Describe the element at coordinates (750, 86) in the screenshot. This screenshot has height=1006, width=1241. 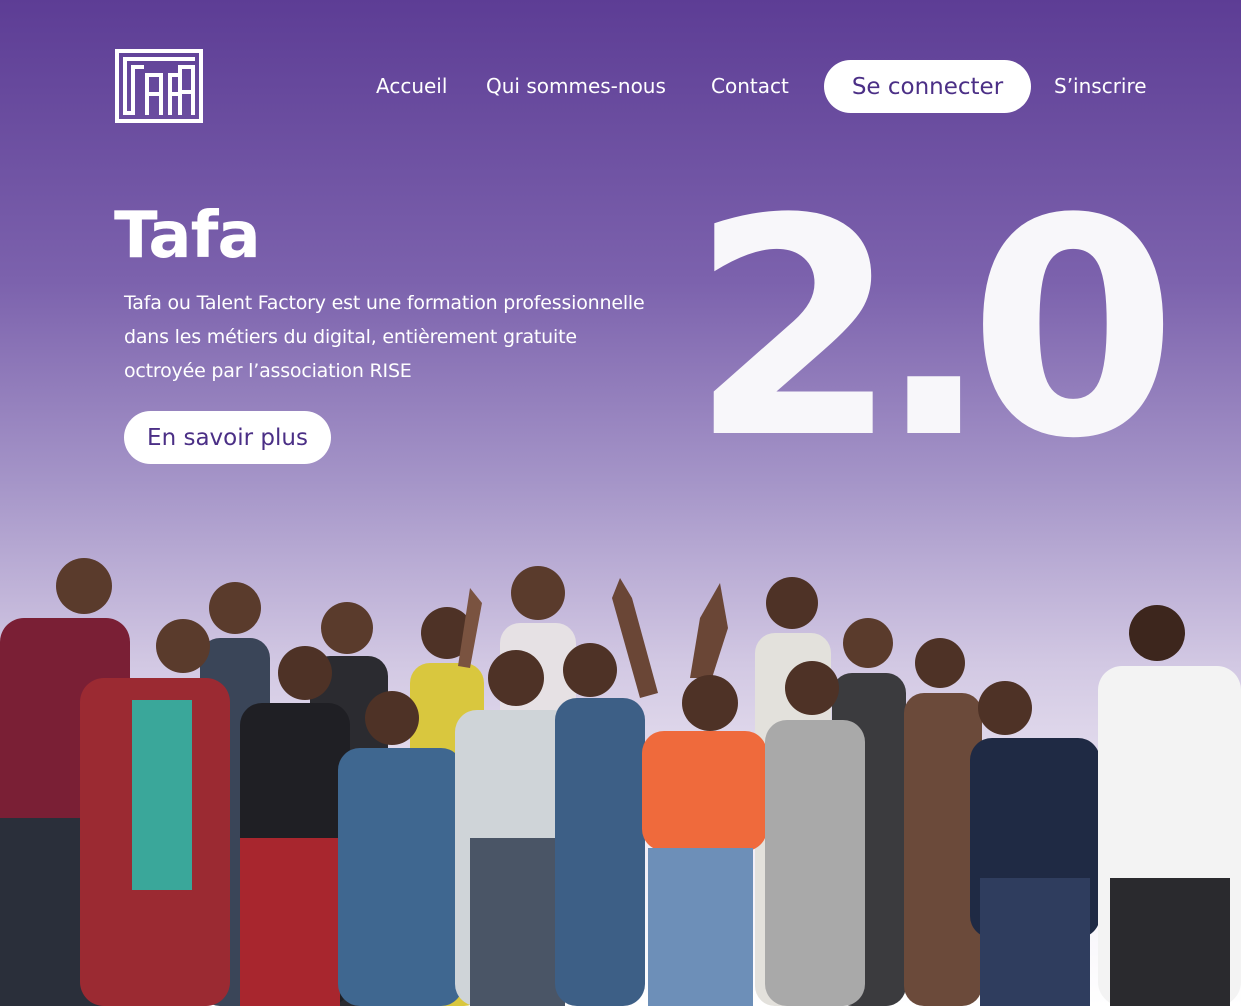
I see `nav-link-contact: Contact` at that location.